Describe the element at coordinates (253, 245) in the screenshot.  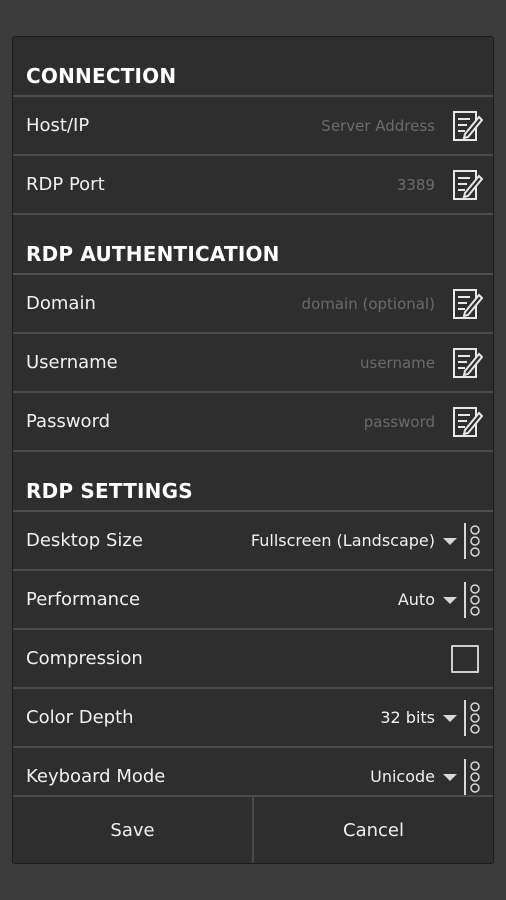
I see `section-header-authentication: RDP AUTHENTICATION` at that location.